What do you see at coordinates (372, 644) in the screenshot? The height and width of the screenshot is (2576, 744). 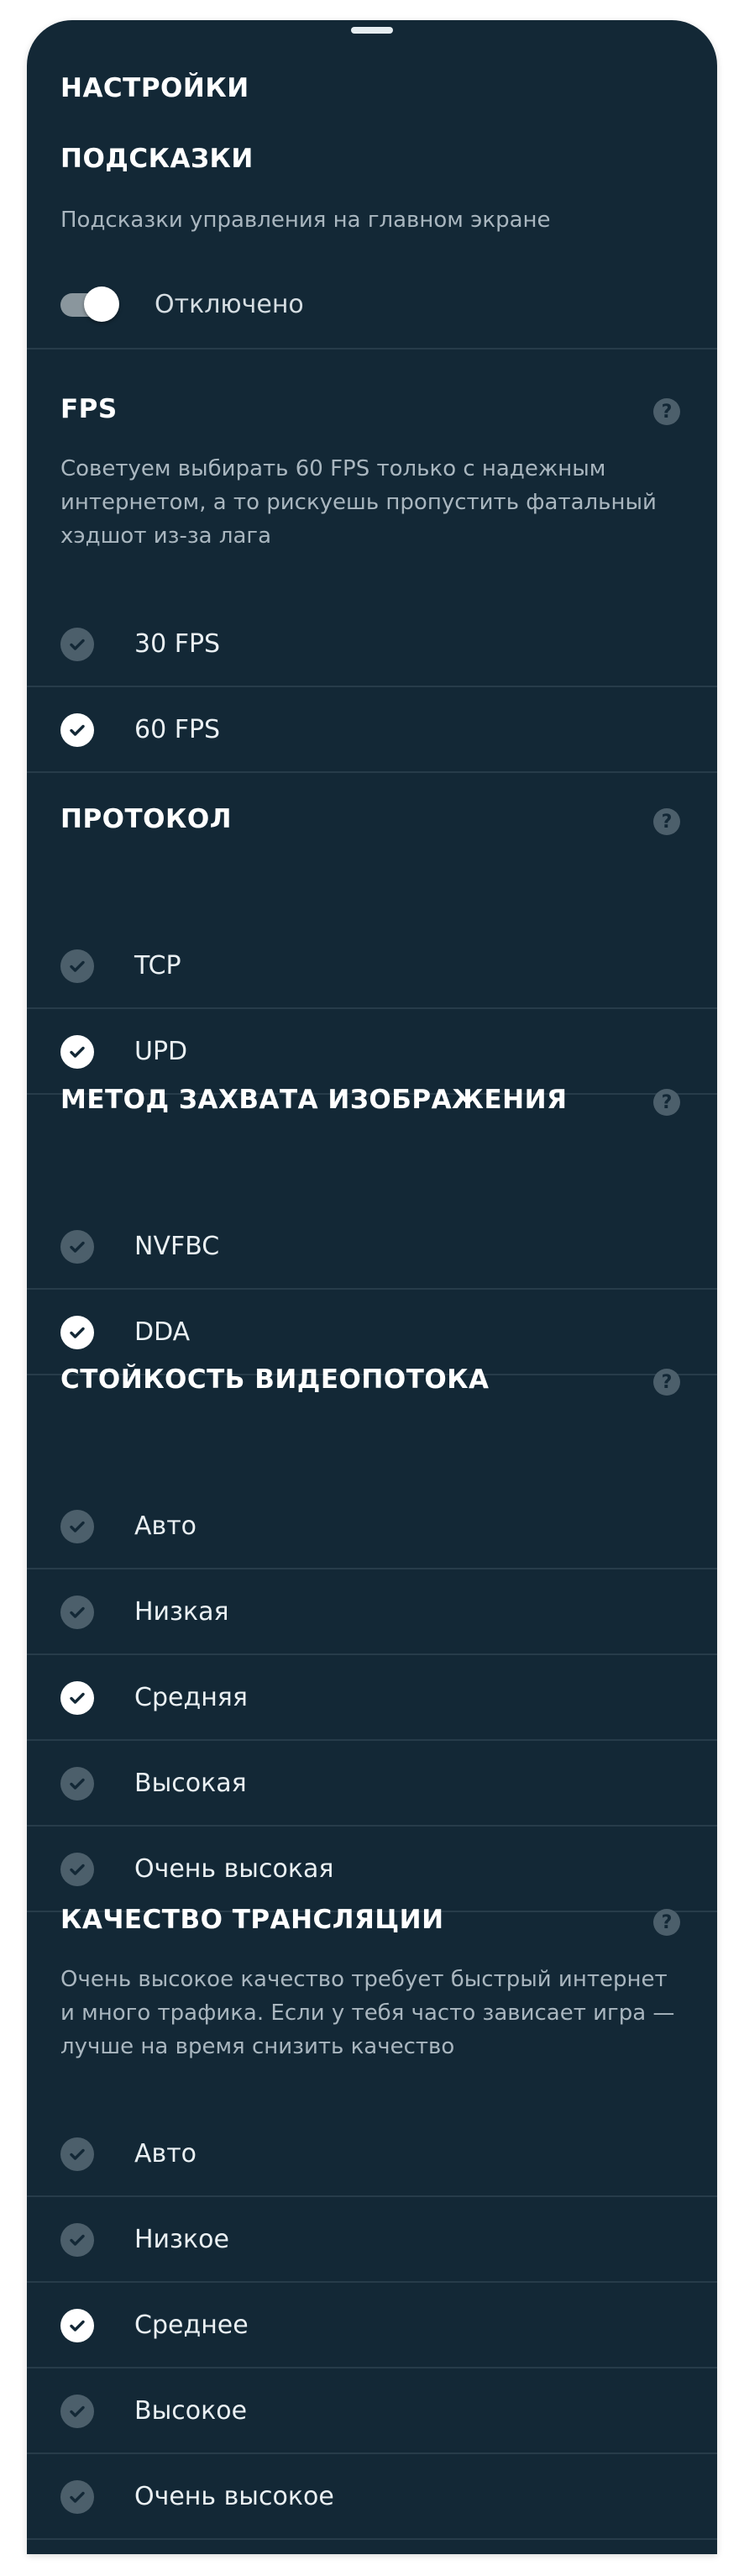 I see `fps-option-row: 30 FPS` at bounding box center [372, 644].